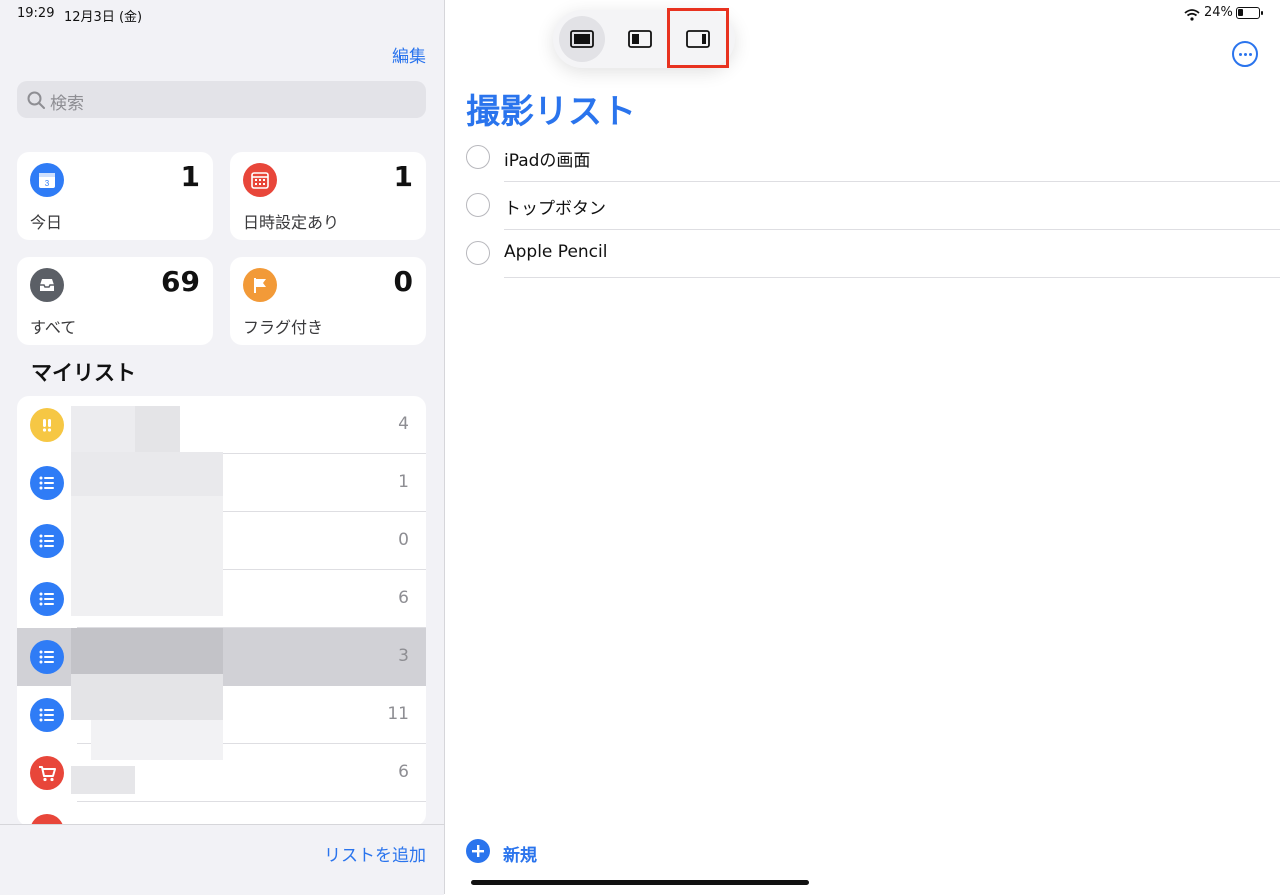 The width and height of the screenshot is (1280, 895). I want to click on list-count: 0, so click(403, 540).